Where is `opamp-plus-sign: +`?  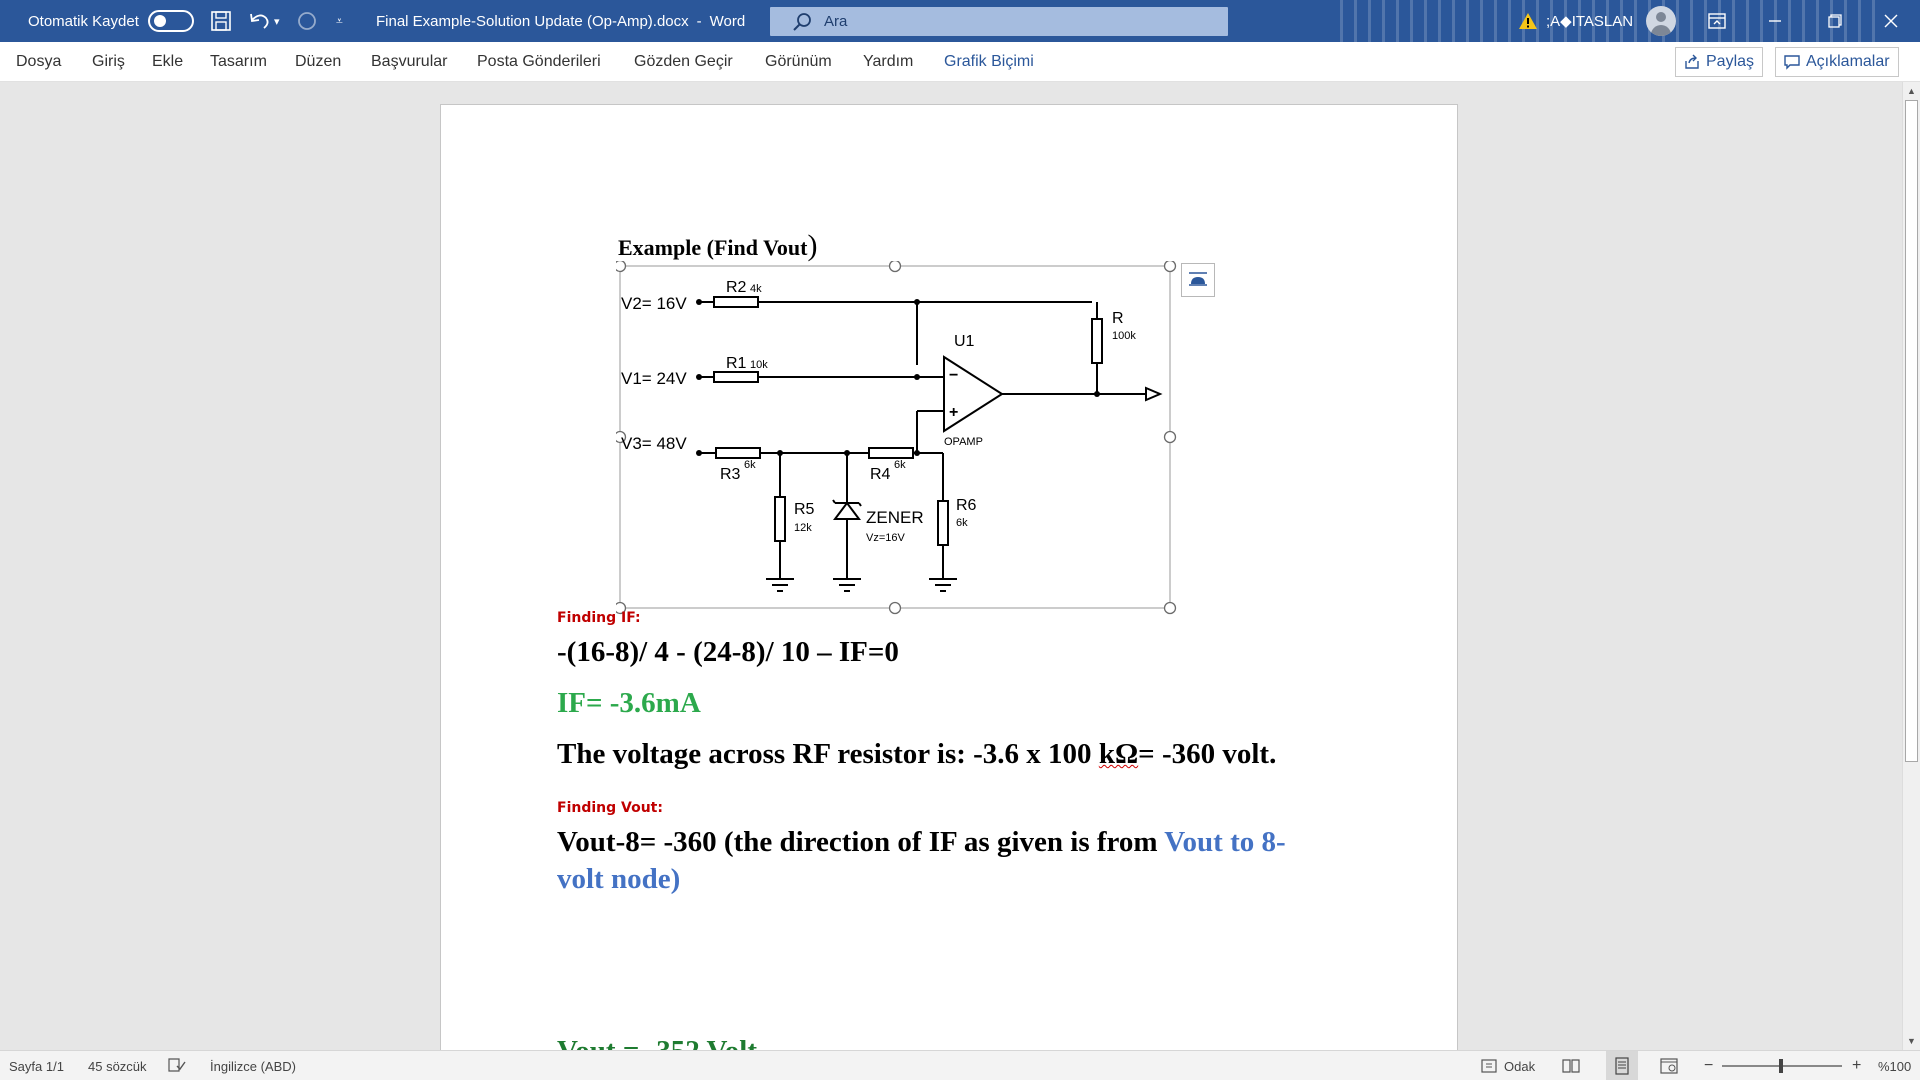 opamp-plus-sign: + is located at coordinates (953, 412).